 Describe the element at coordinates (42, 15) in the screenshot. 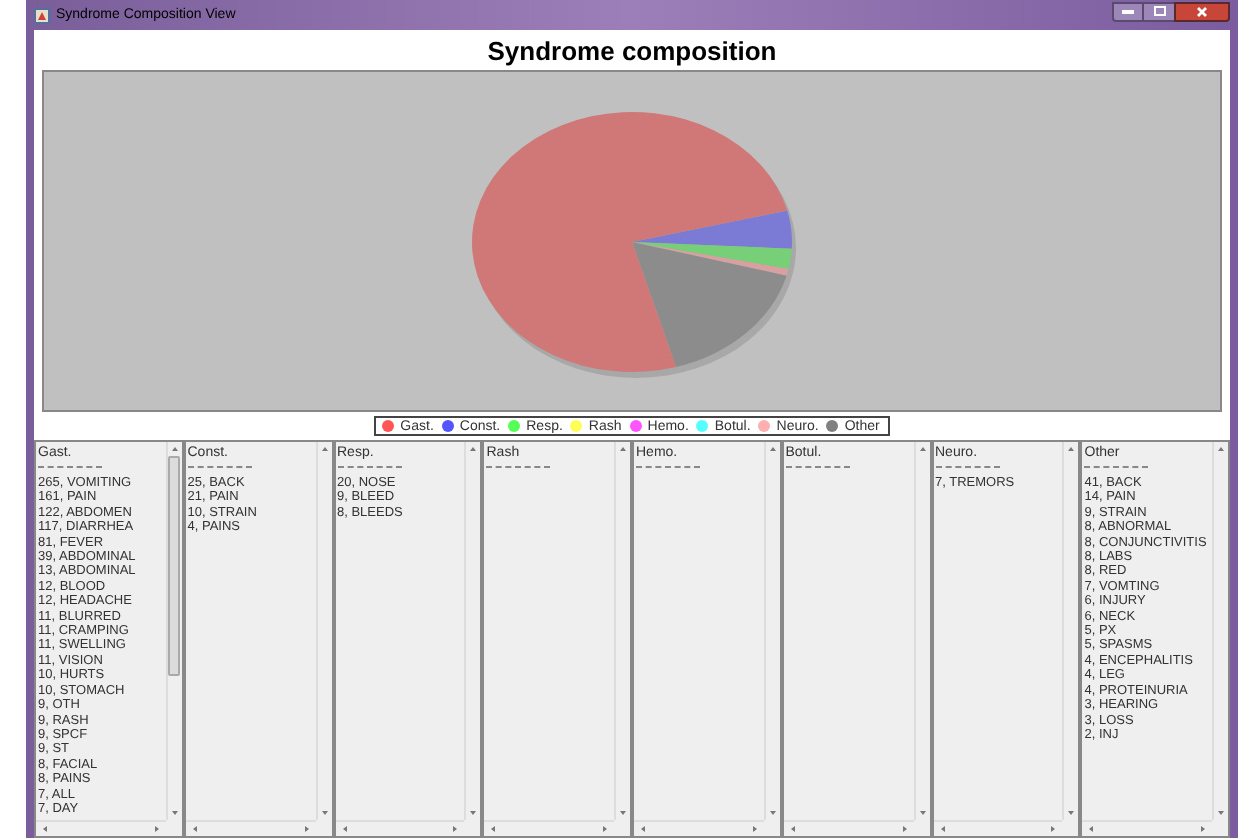

I see `app-icon` at that location.